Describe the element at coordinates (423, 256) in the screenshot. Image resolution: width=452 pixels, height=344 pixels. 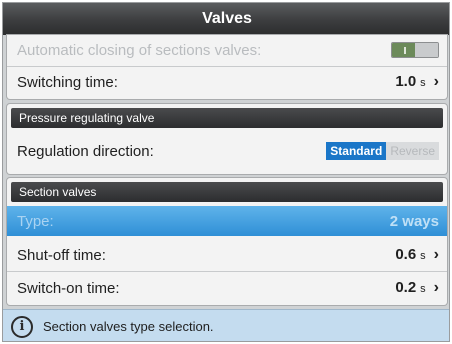
I see `shutoff-time-unit: s` at that location.